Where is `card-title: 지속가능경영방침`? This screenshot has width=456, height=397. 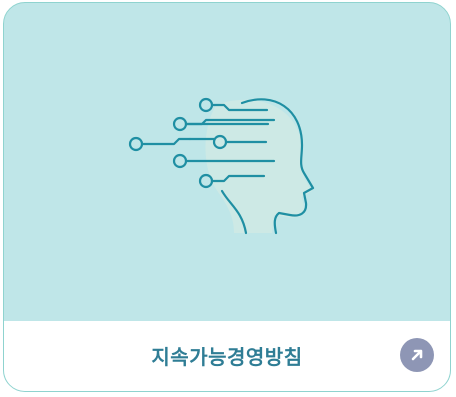
card-title: 지속가능경영방침 is located at coordinates (227, 355).